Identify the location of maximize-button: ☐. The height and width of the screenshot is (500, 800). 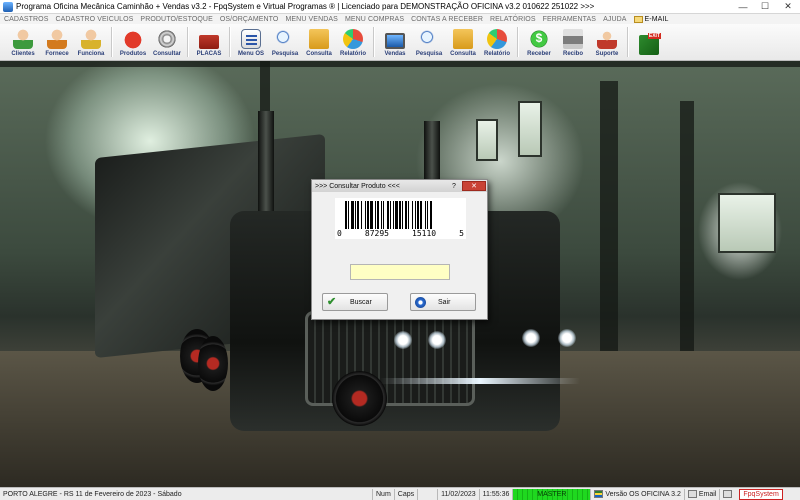
(765, 7).